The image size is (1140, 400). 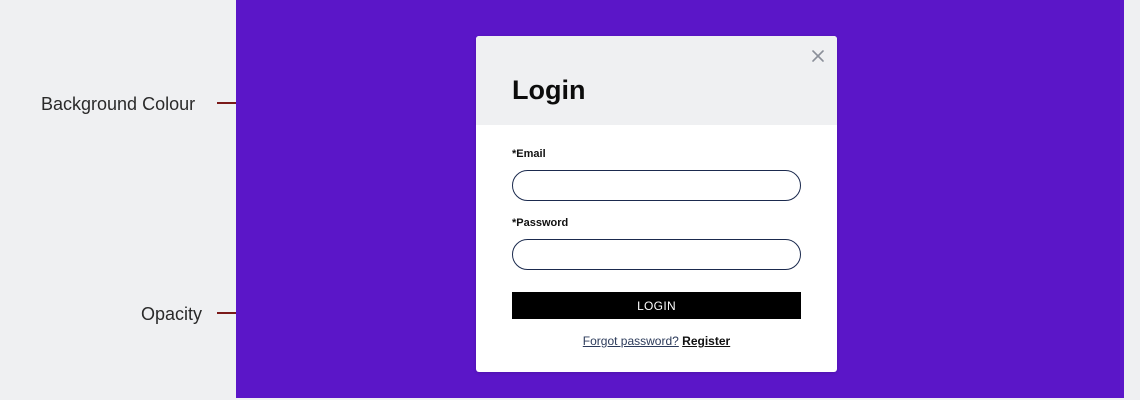 What do you see at coordinates (656, 185) in the screenshot?
I see `email-field` at bounding box center [656, 185].